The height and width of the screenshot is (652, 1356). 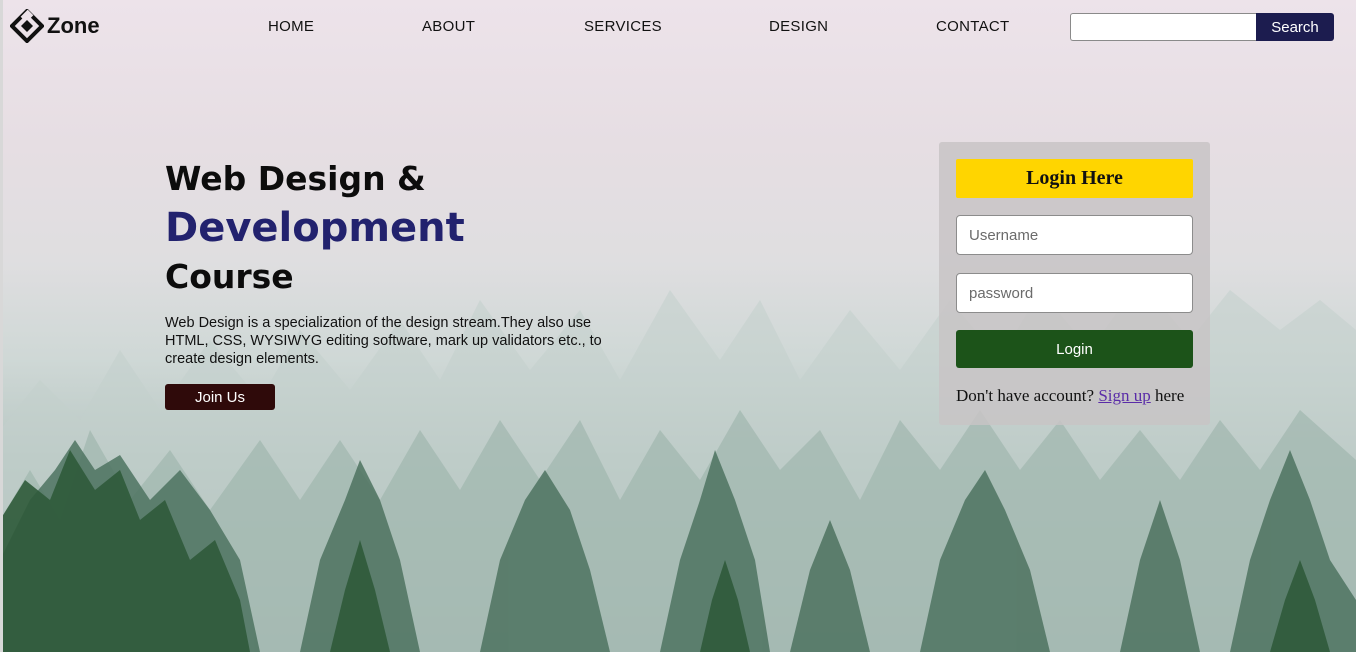 What do you see at coordinates (623, 26) in the screenshot?
I see `nav-services: SERVICES` at bounding box center [623, 26].